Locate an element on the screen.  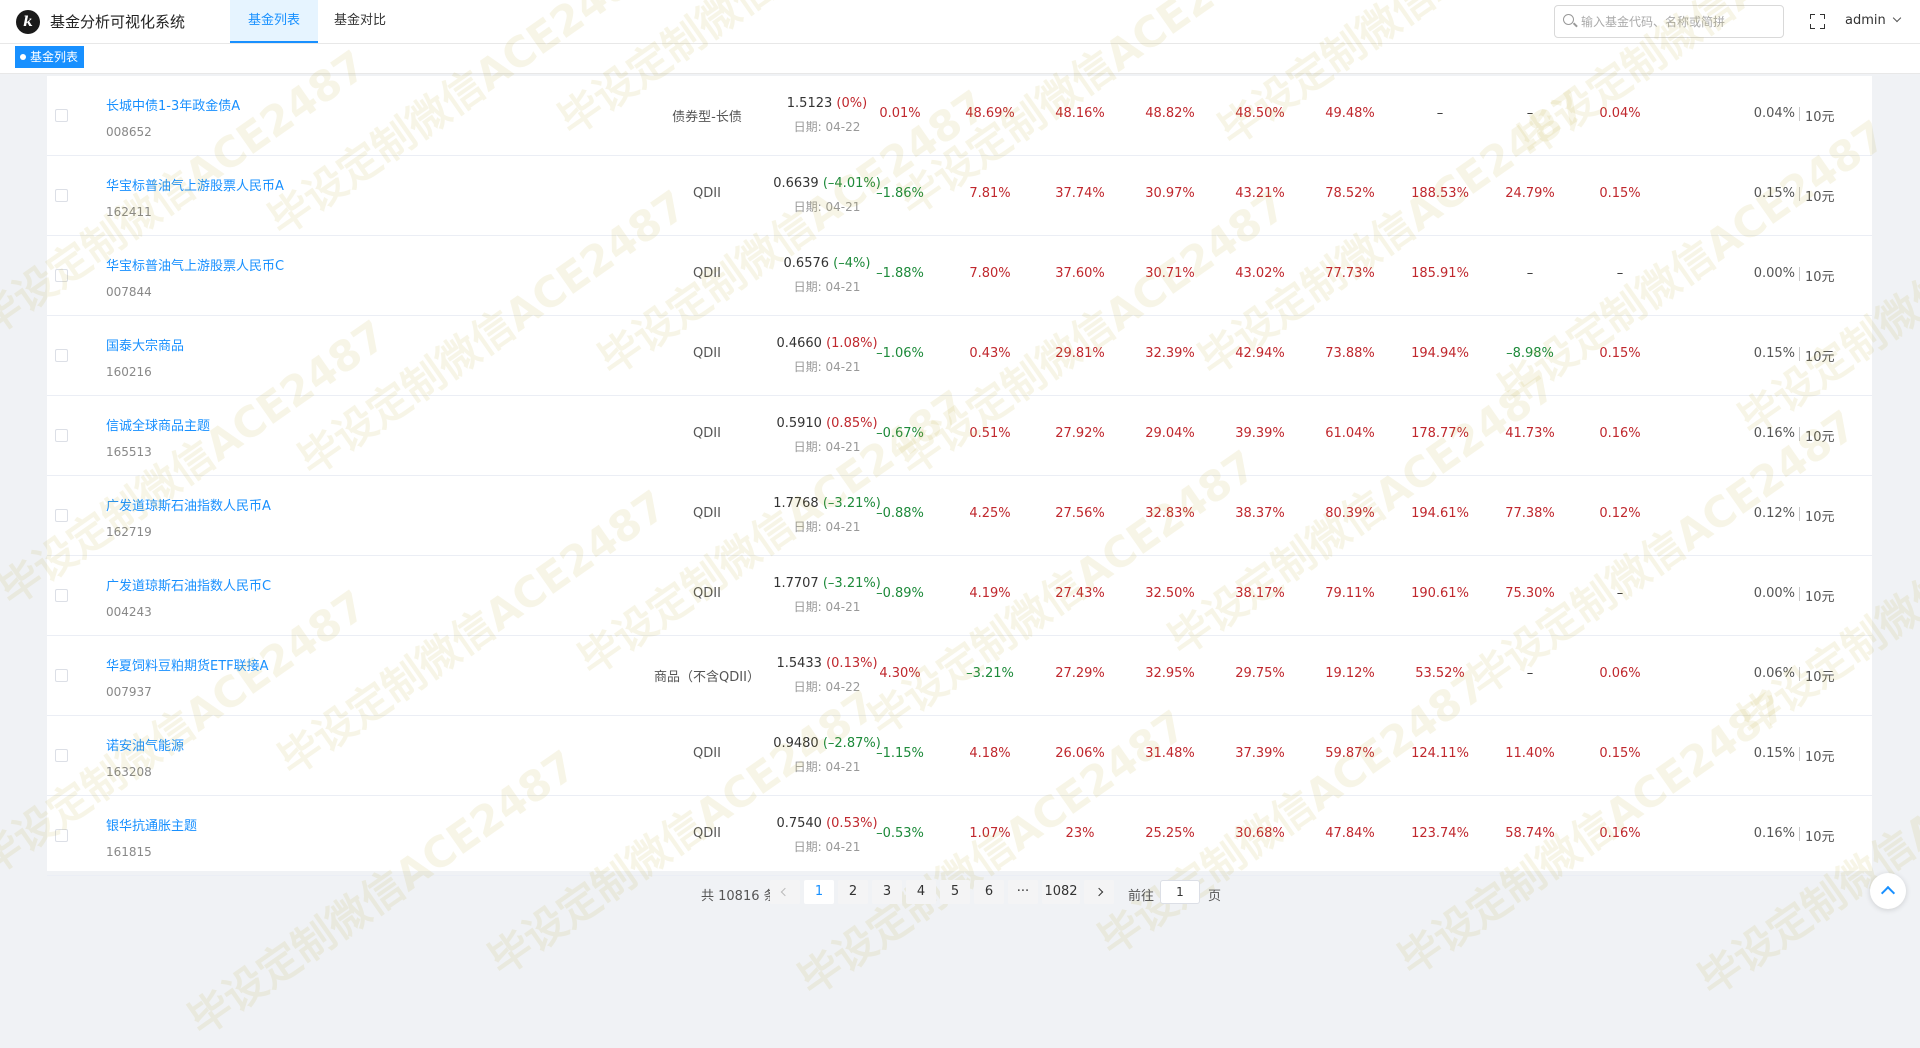
return-cell: 48.16% is located at coordinates (1080, 113).